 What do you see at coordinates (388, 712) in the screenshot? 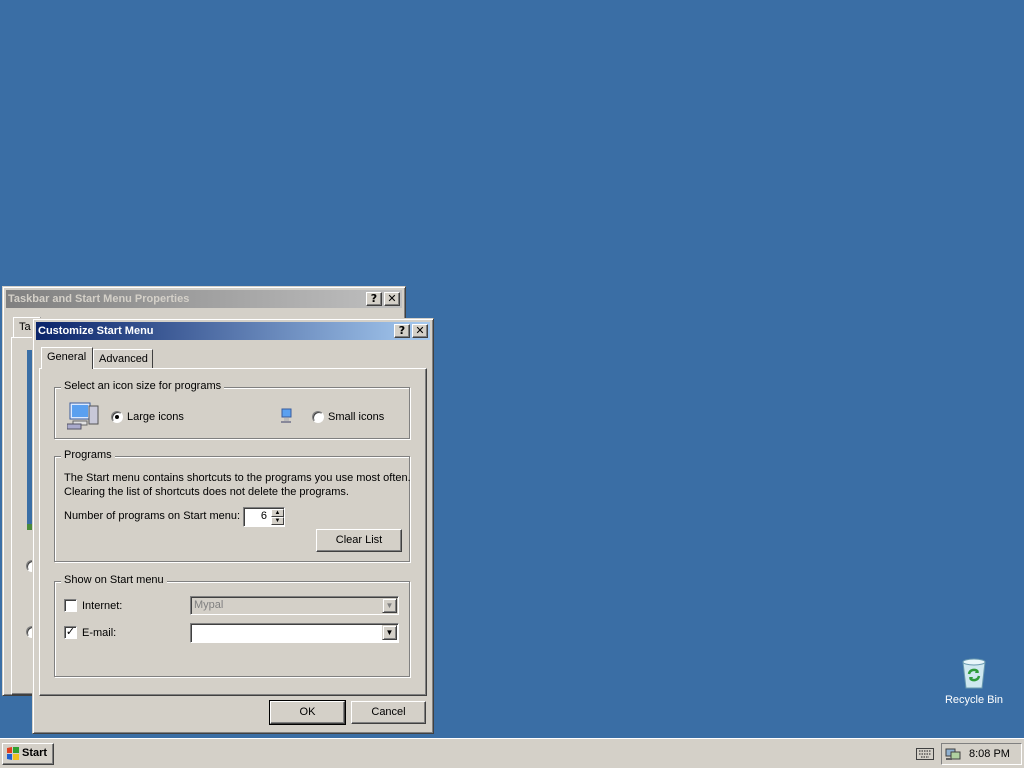
I see `cancel-button: Cancel` at bounding box center [388, 712].